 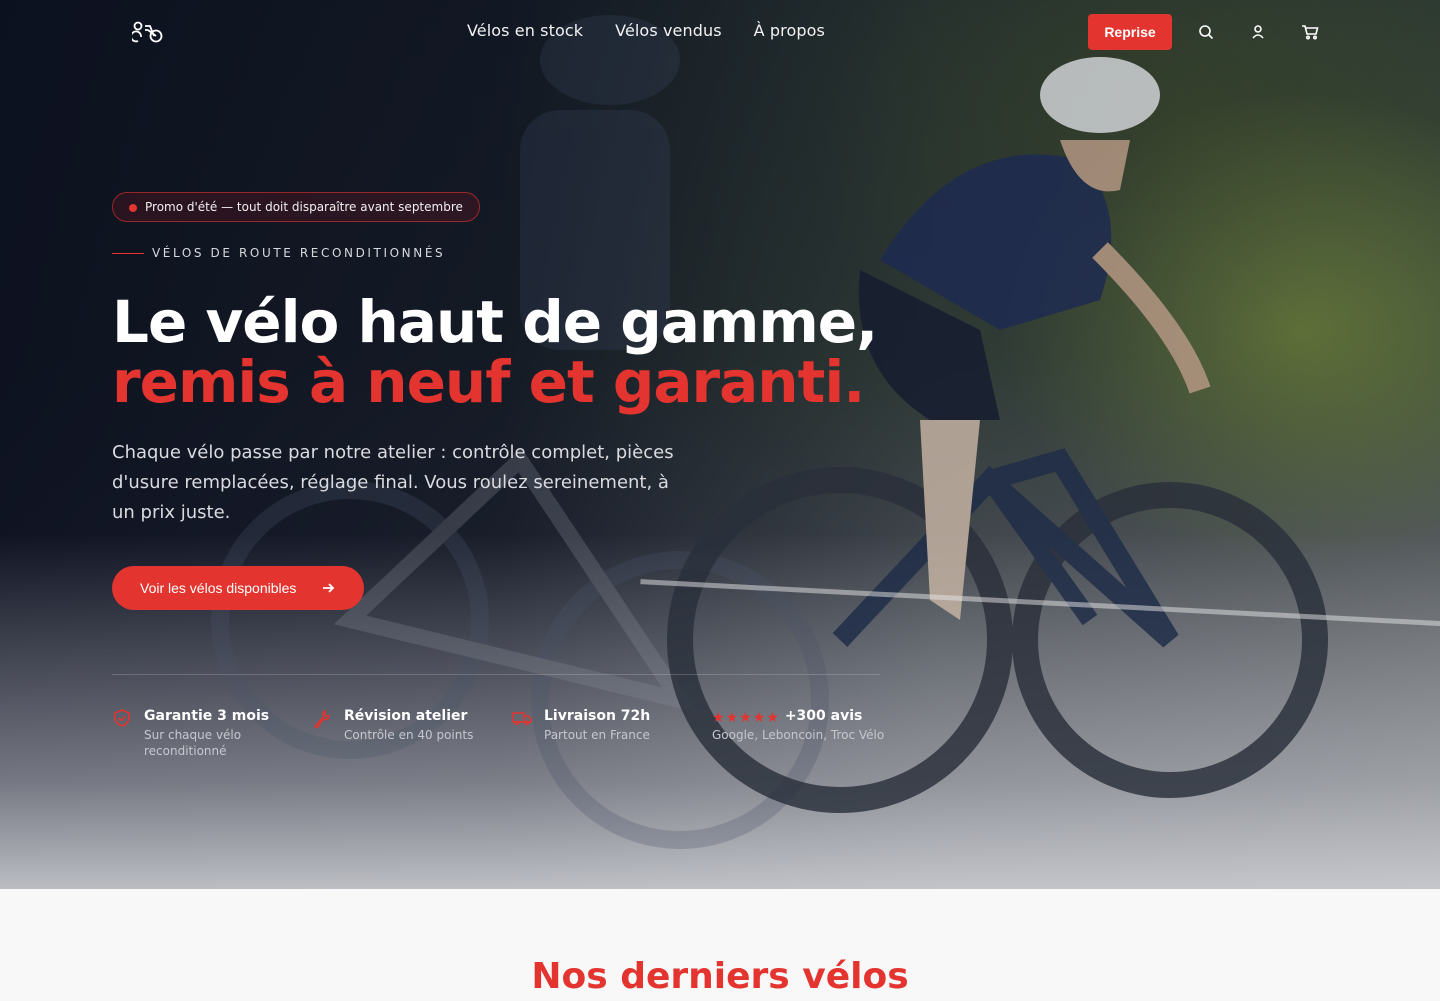 I want to click on shield-check-icon, so click(x=122, y=718).